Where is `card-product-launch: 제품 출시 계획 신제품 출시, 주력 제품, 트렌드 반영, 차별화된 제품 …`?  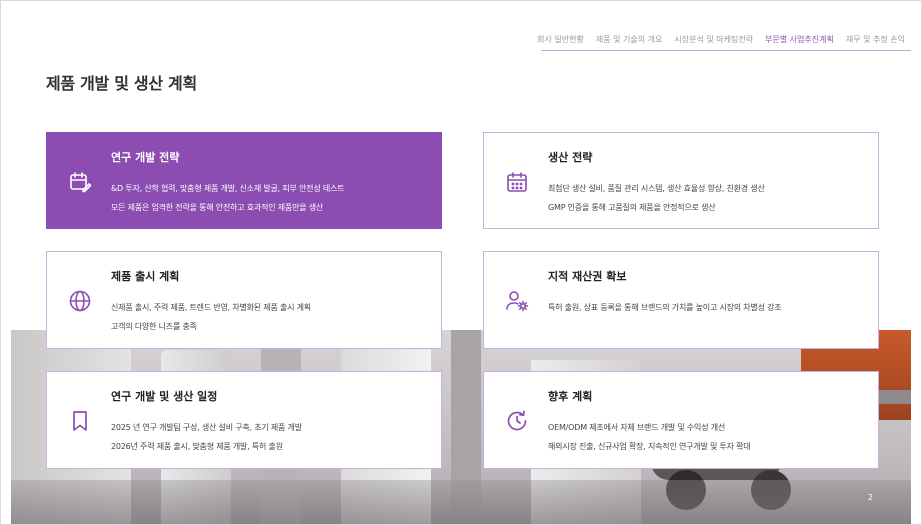
card-product-launch: 제품 출시 계획 신제품 출시, 주력 제품, 트렌드 반영, 차별화된 제품 … is located at coordinates (244, 300).